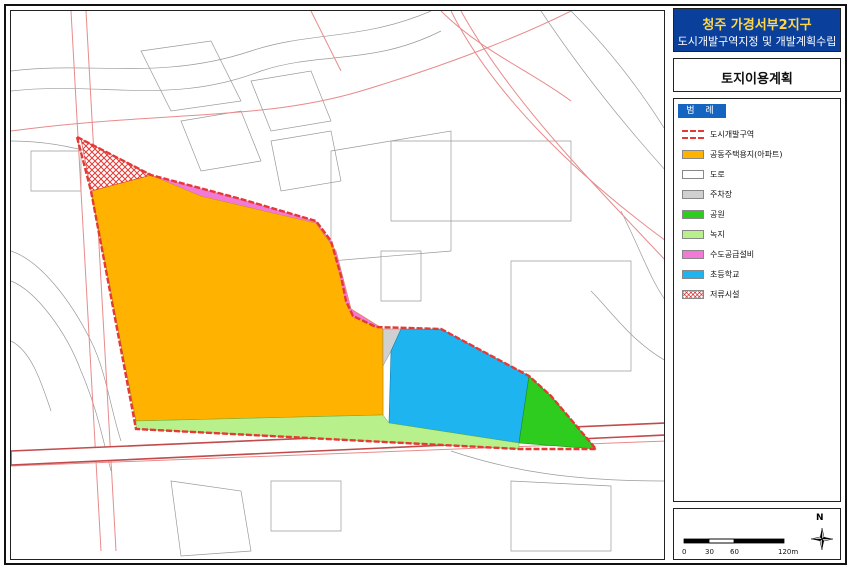  What do you see at coordinates (820, 518) in the screenshot?
I see `north-label: N` at bounding box center [820, 518].